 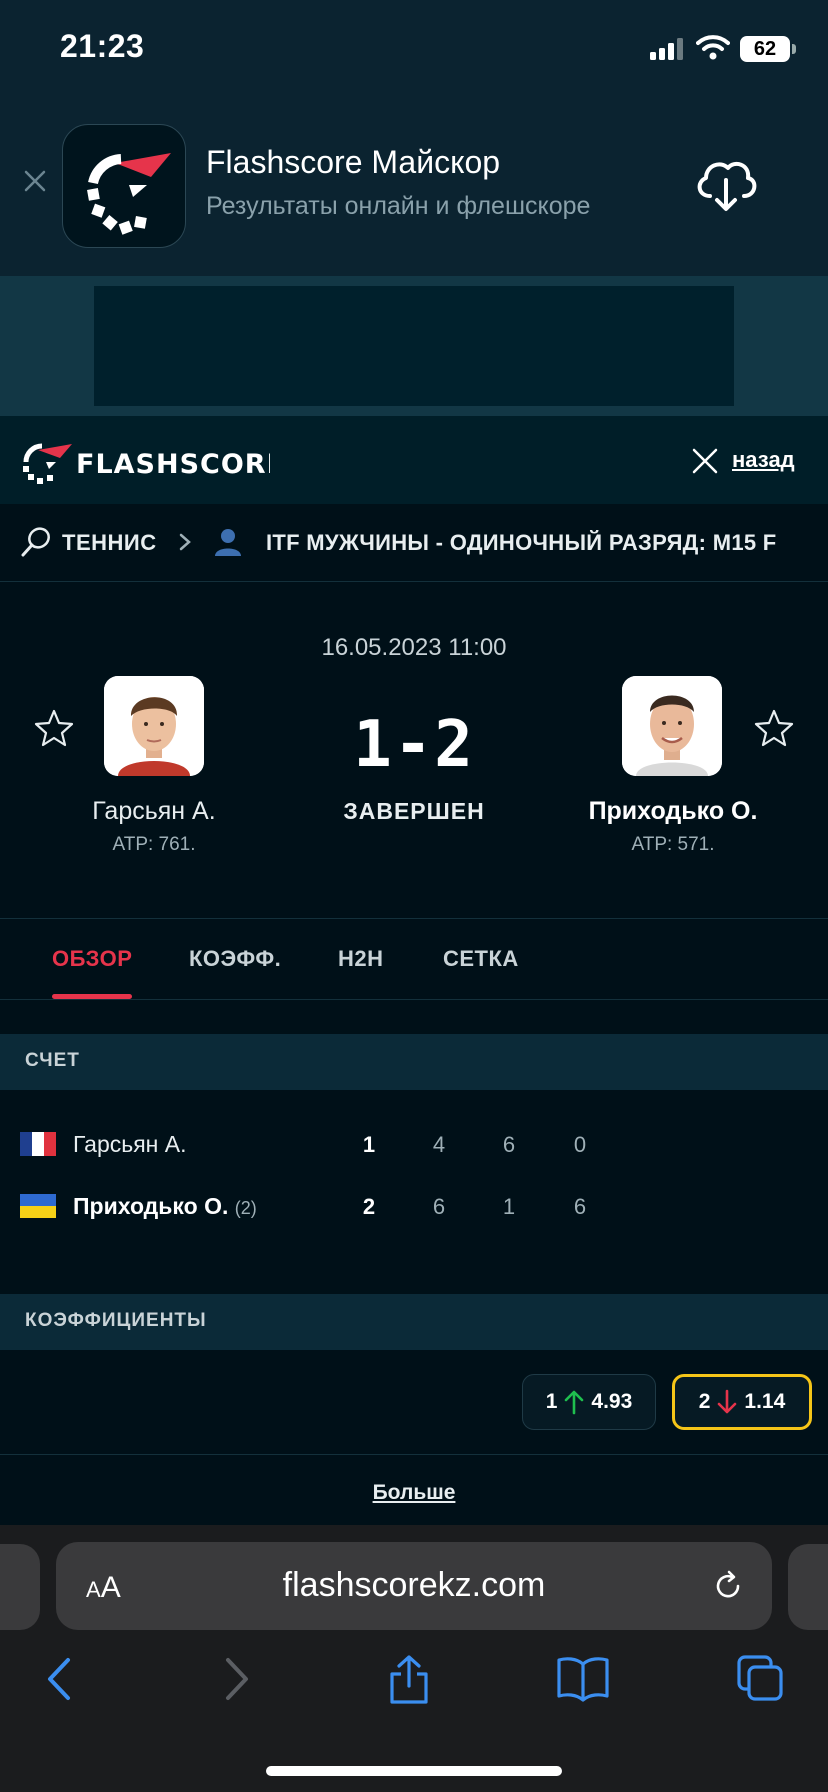 What do you see at coordinates (52, 1060) in the screenshot?
I see `score-section-title: СЧЕТ` at bounding box center [52, 1060].